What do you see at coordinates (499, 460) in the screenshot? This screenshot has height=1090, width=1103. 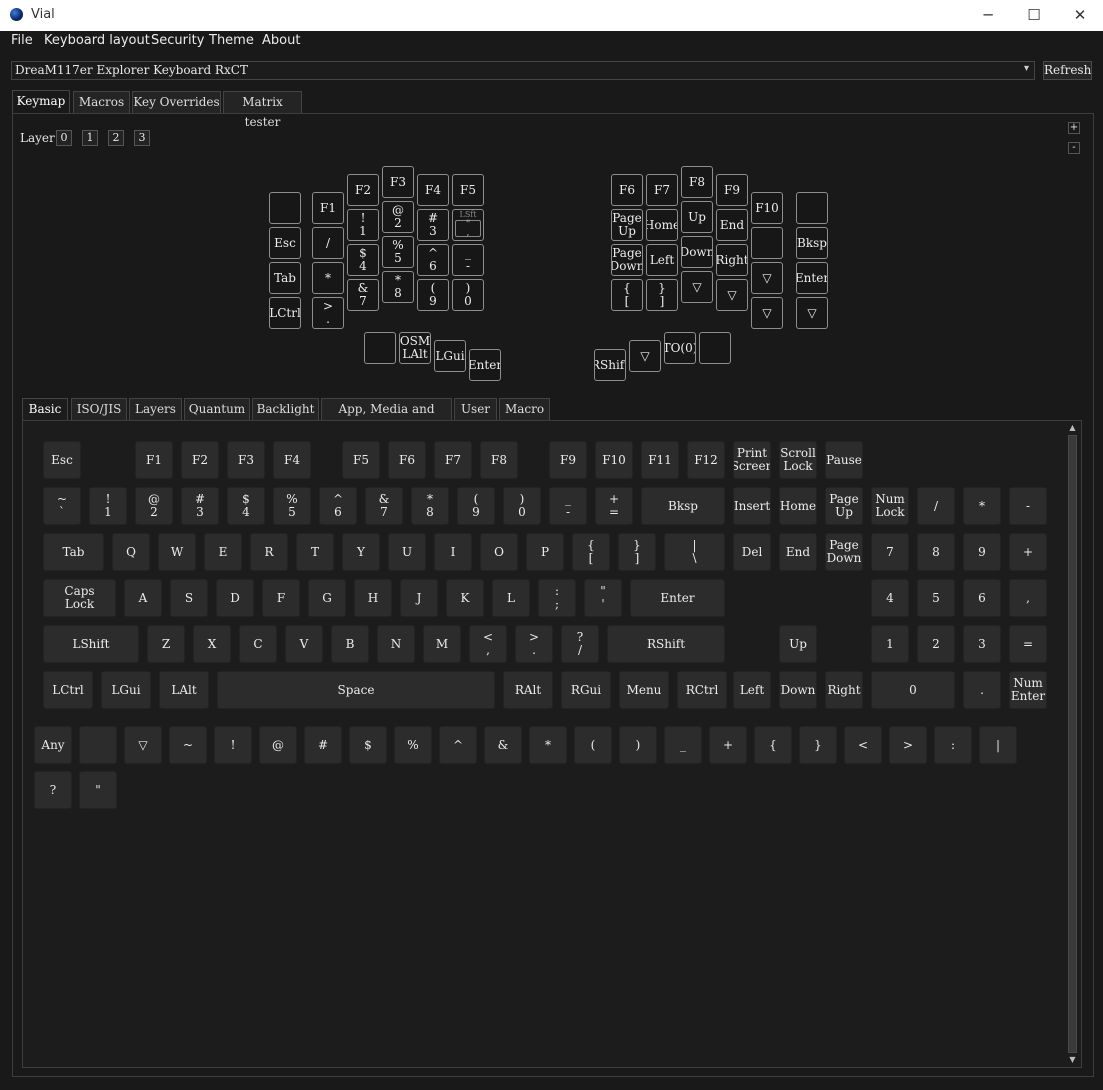 I see `keycode-button: F8` at bounding box center [499, 460].